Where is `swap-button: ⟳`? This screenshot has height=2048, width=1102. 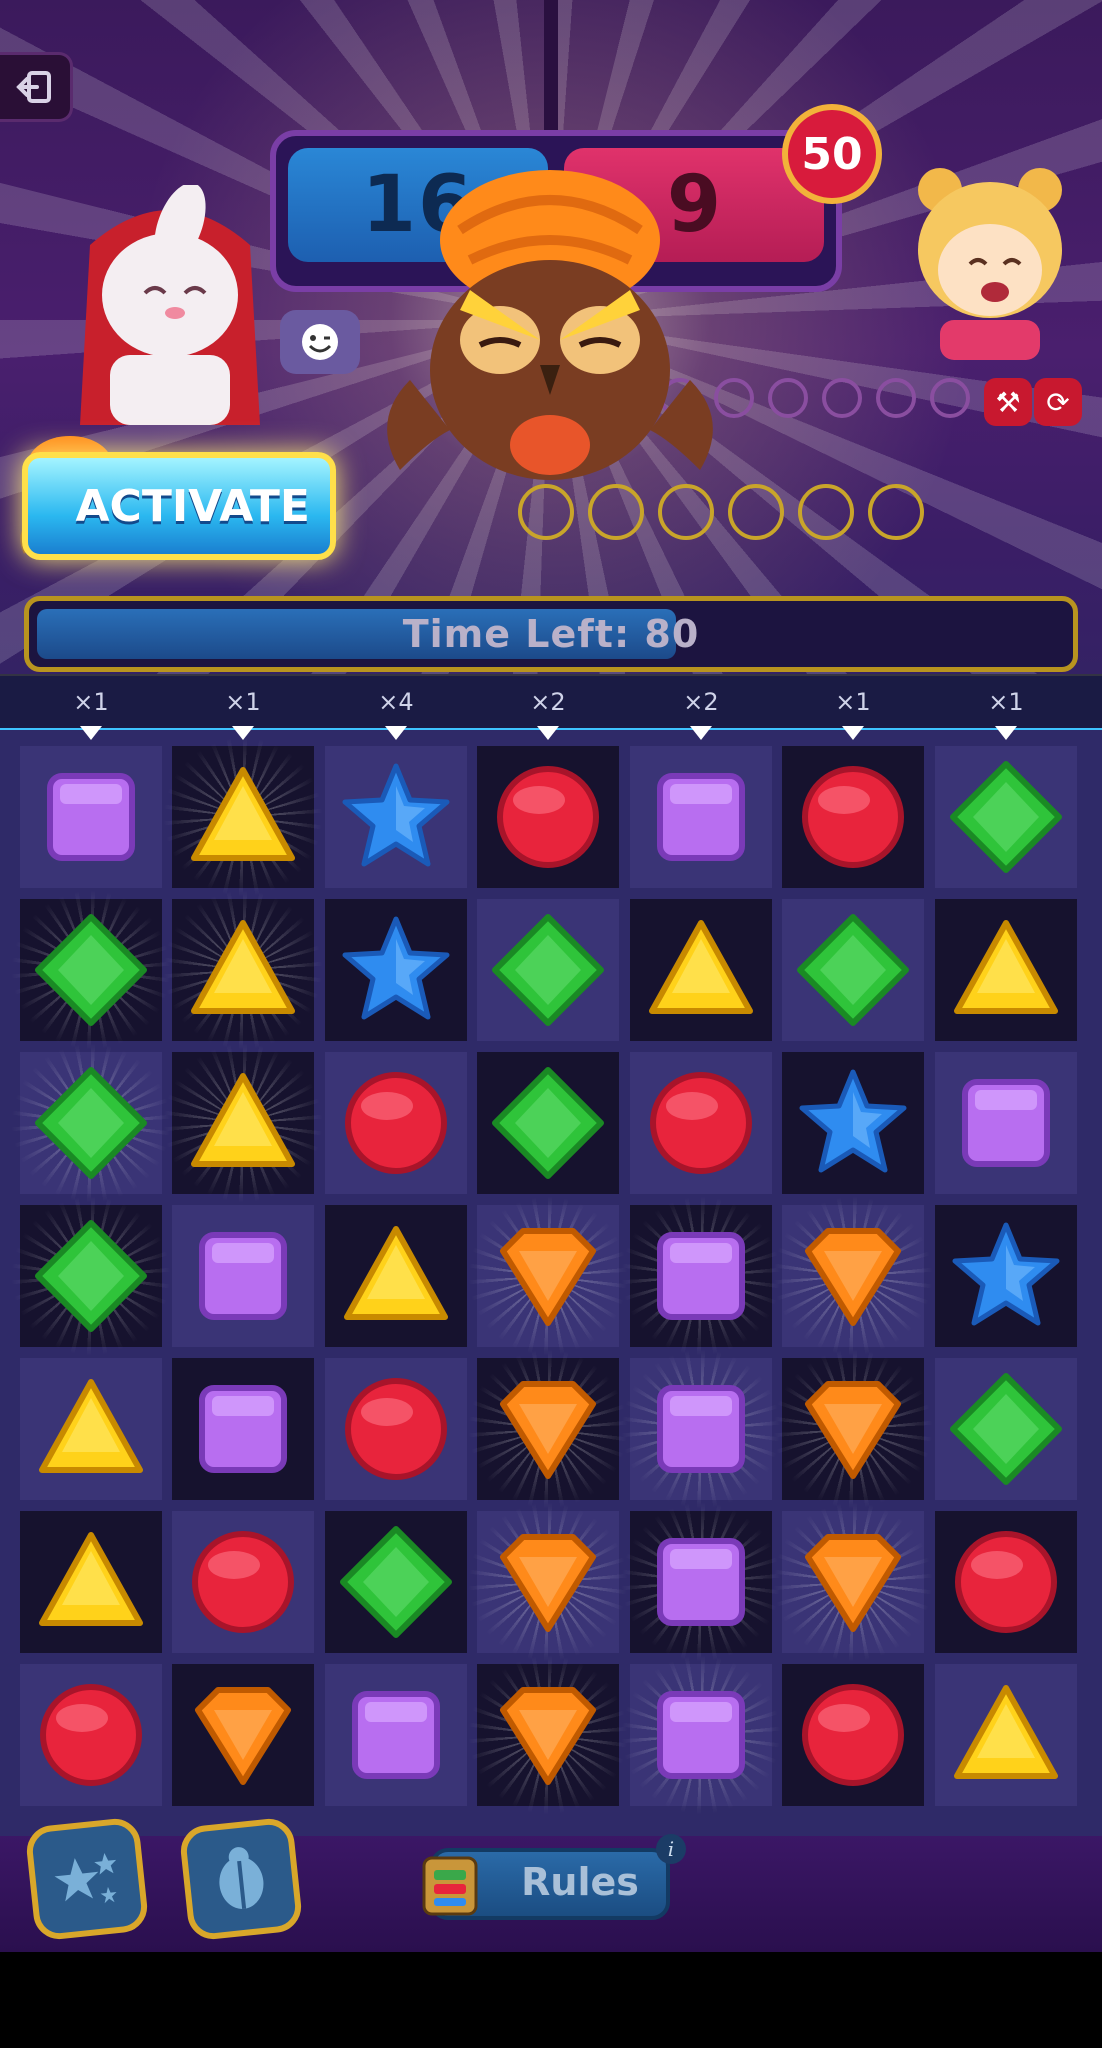 swap-button: ⟳ is located at coordinates (1058, 402).